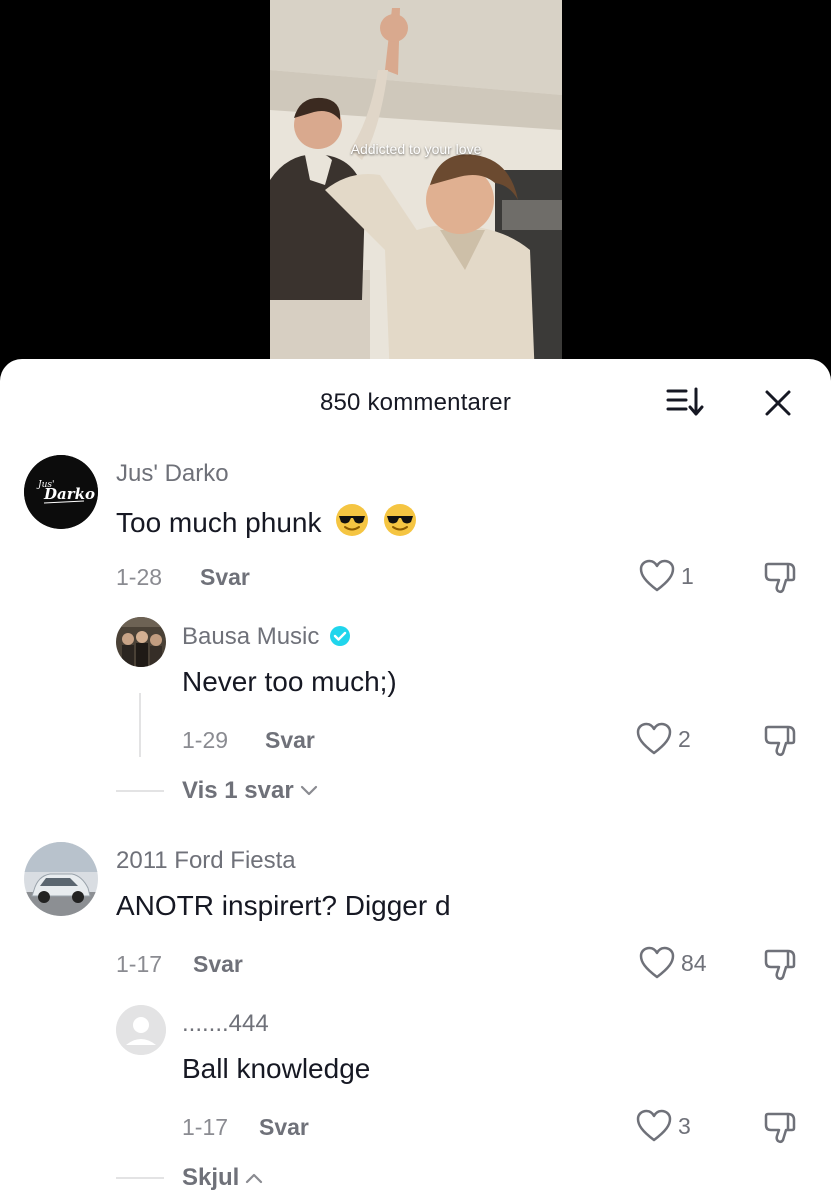  Describe the element at coordinates (140, 1178) in the screenshot. I see `divider` at that location.